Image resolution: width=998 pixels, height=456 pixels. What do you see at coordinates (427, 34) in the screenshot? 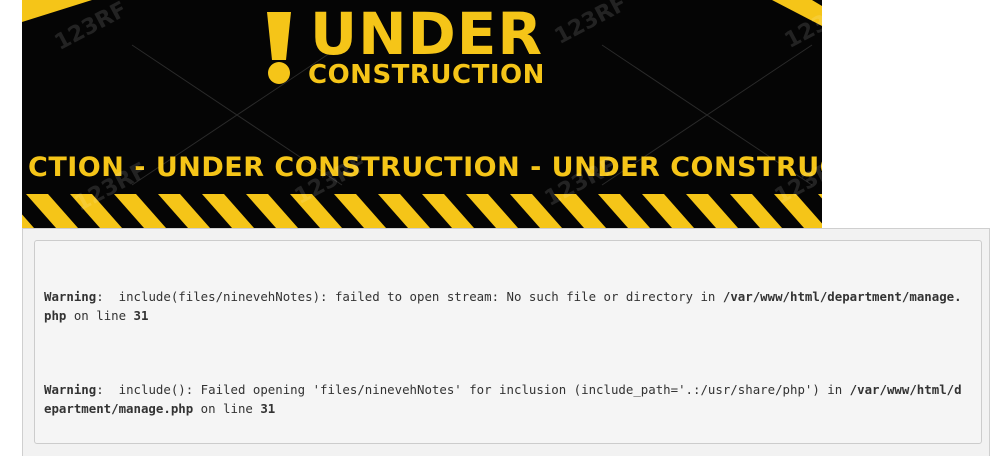
I see `banner-title: UNDER` at bounding box center [427, 34].